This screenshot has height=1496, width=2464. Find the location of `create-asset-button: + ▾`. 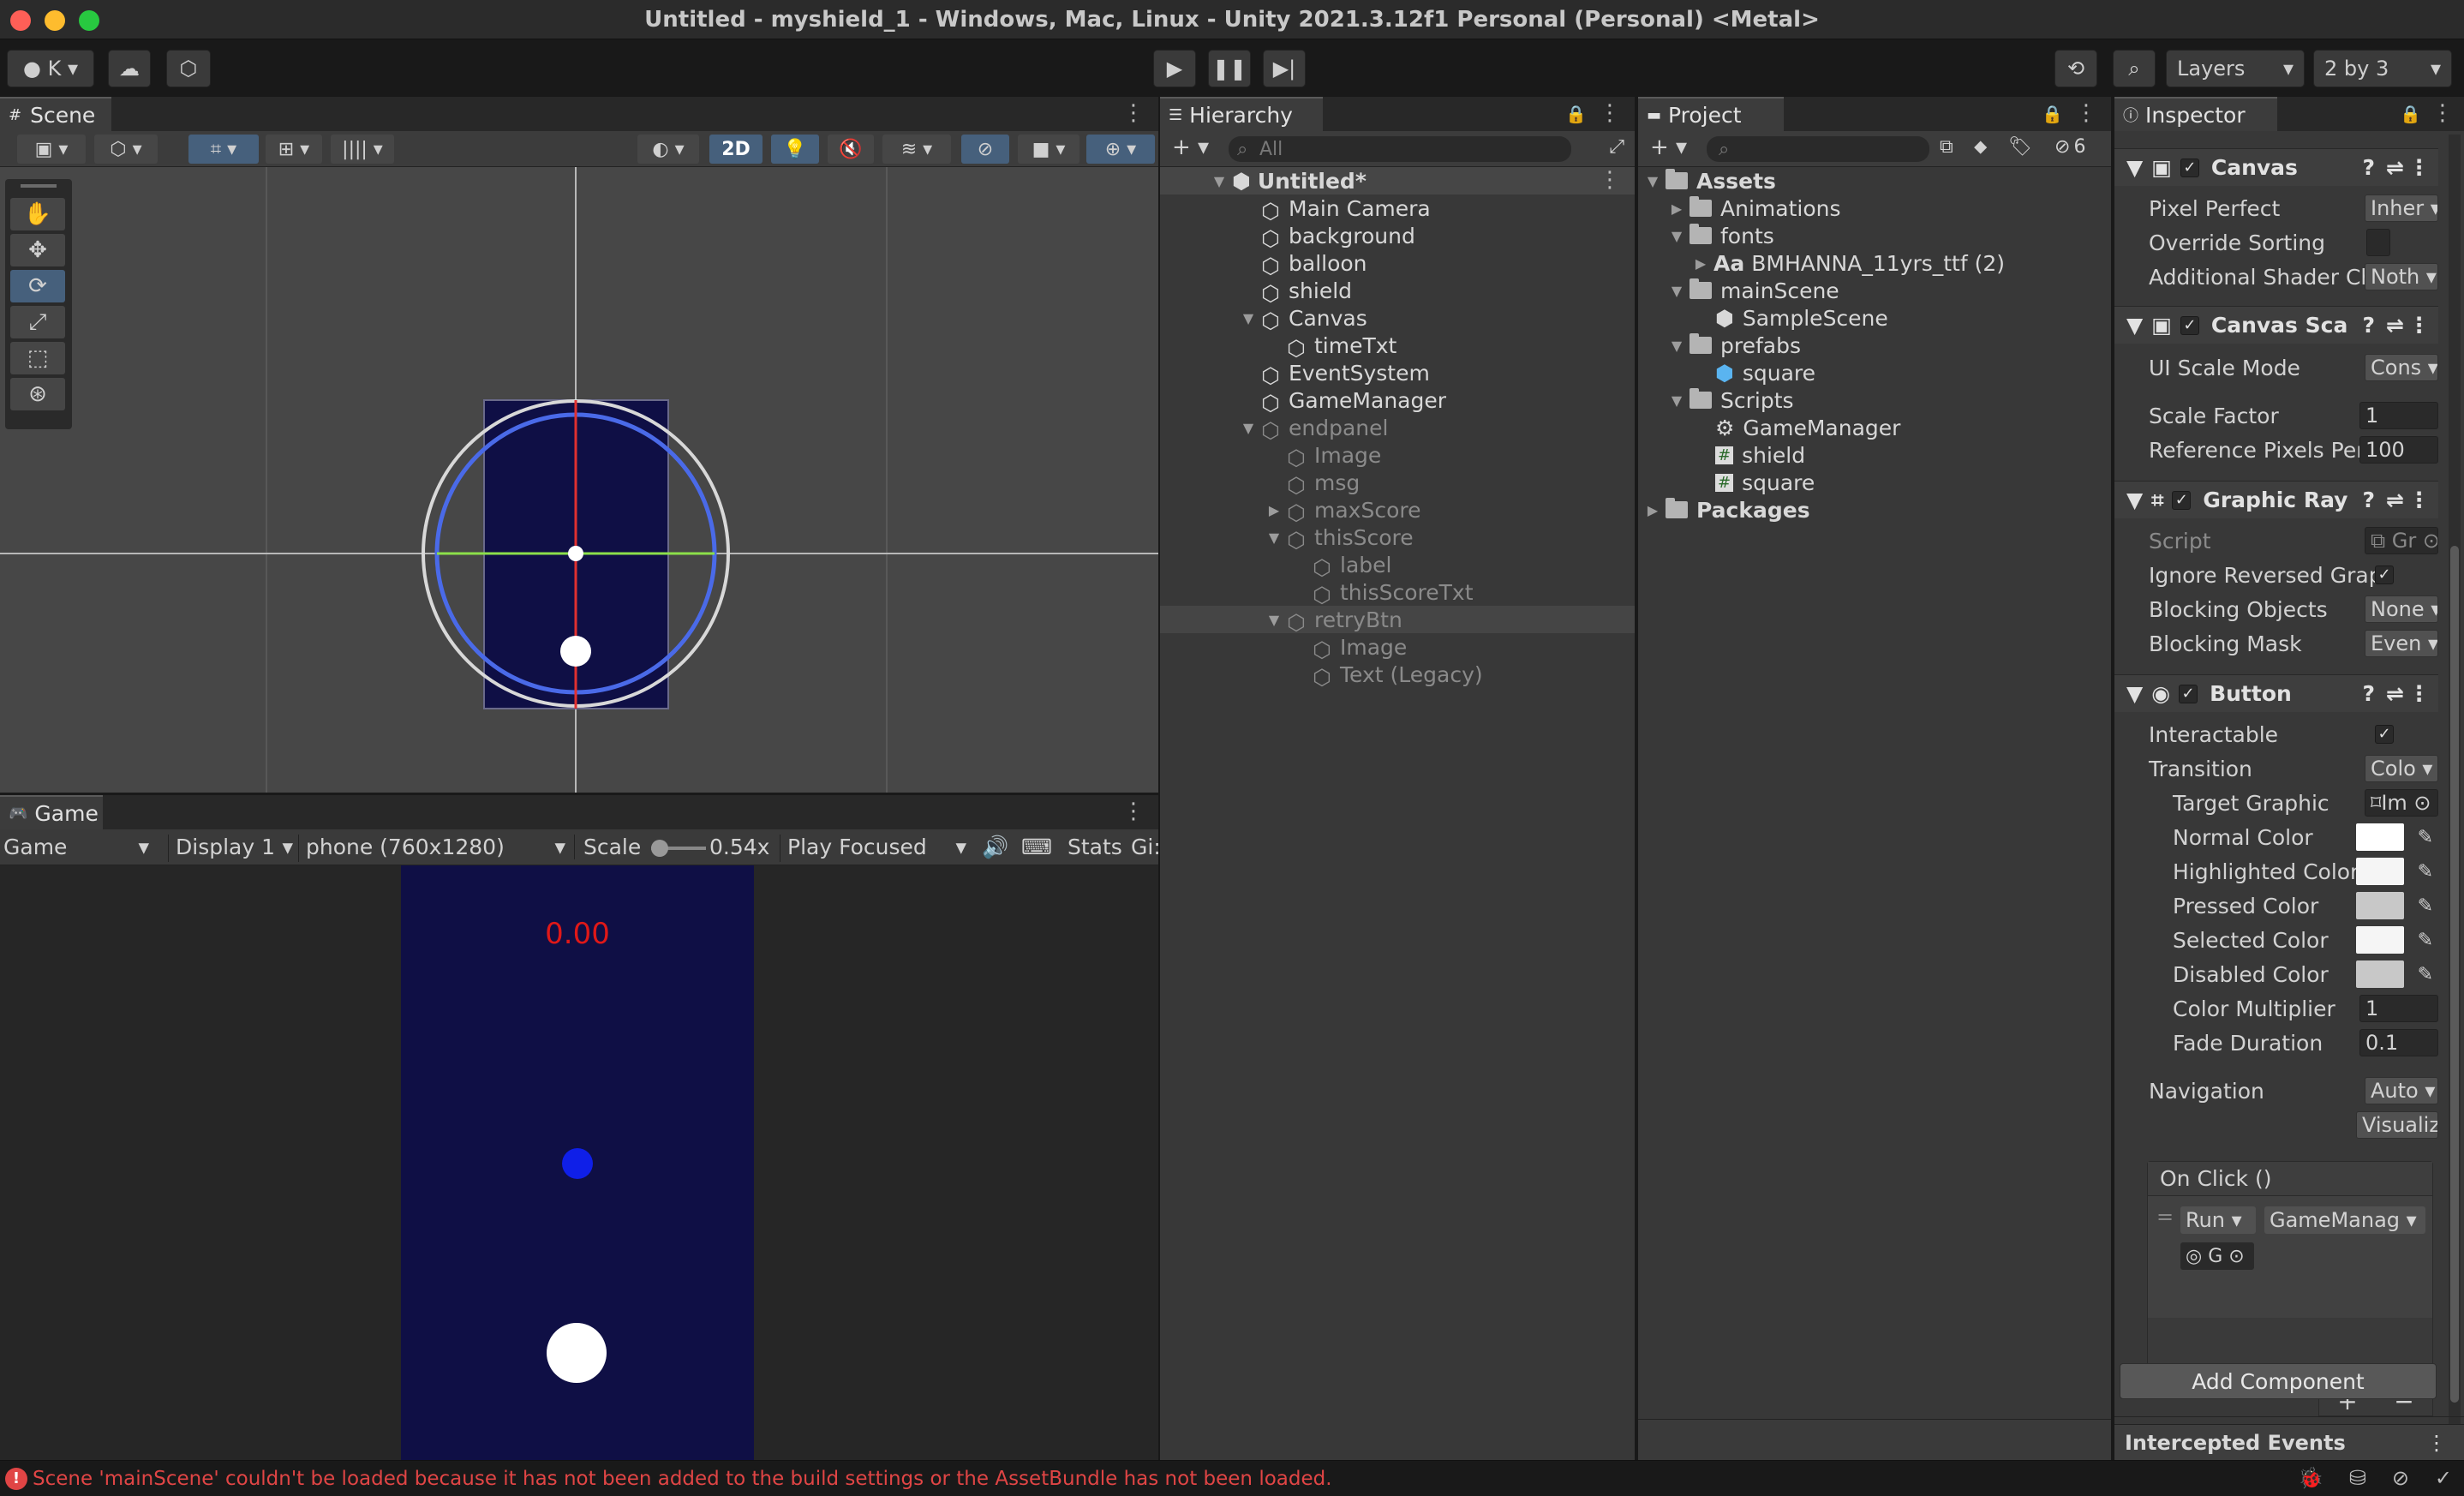

create-asset-button: + ▾ is located at coordinates (1668, 147).